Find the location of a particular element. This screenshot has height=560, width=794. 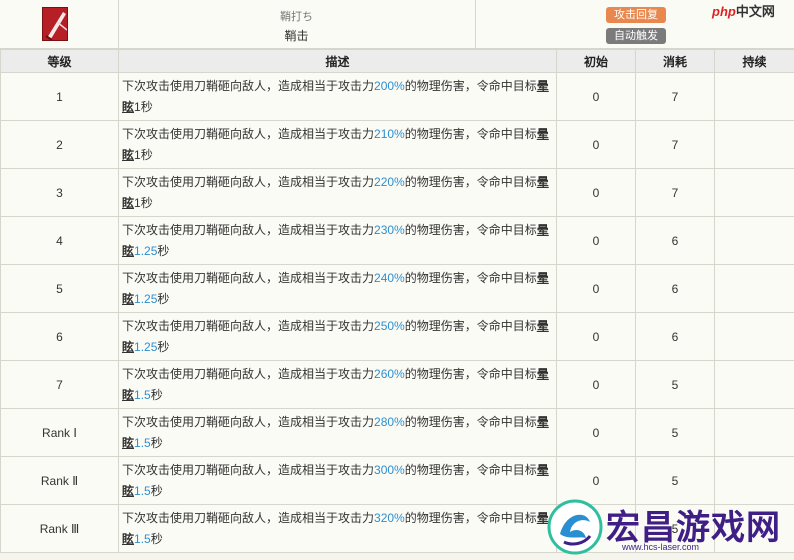

description-cell: 下次攻击使用刀鞘砸向敌人，造成相当于攻击力220%的物理伤害，令命中目标晕眩1秒 is located at coordinates (337, 192).